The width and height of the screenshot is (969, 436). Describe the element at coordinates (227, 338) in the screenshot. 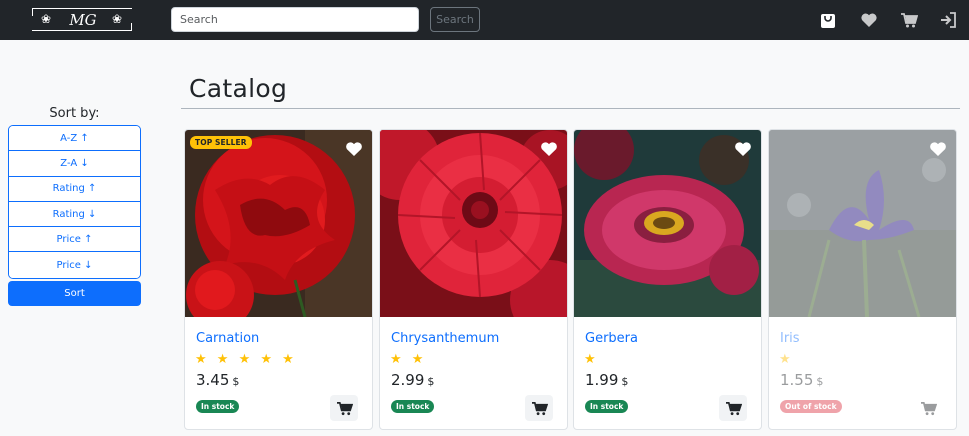

I see `product-name: Carnation` at that location.